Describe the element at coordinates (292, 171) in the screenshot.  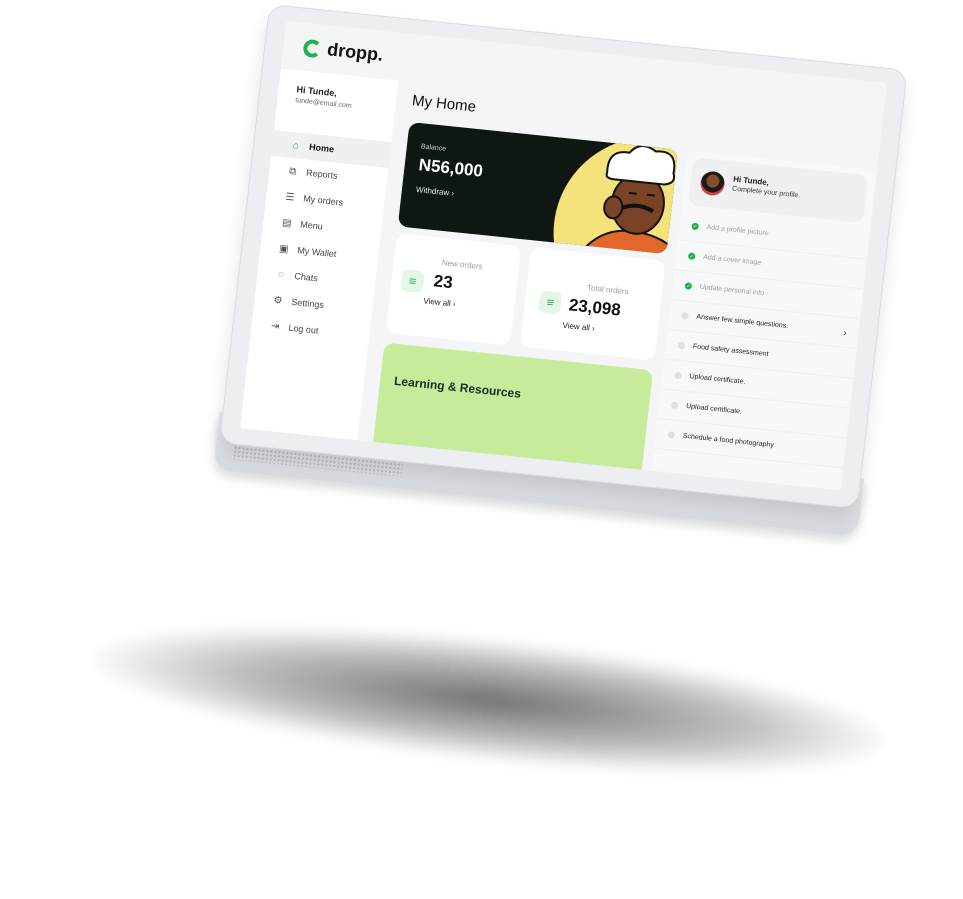
I see `chart-icon: ⧉` at that location.